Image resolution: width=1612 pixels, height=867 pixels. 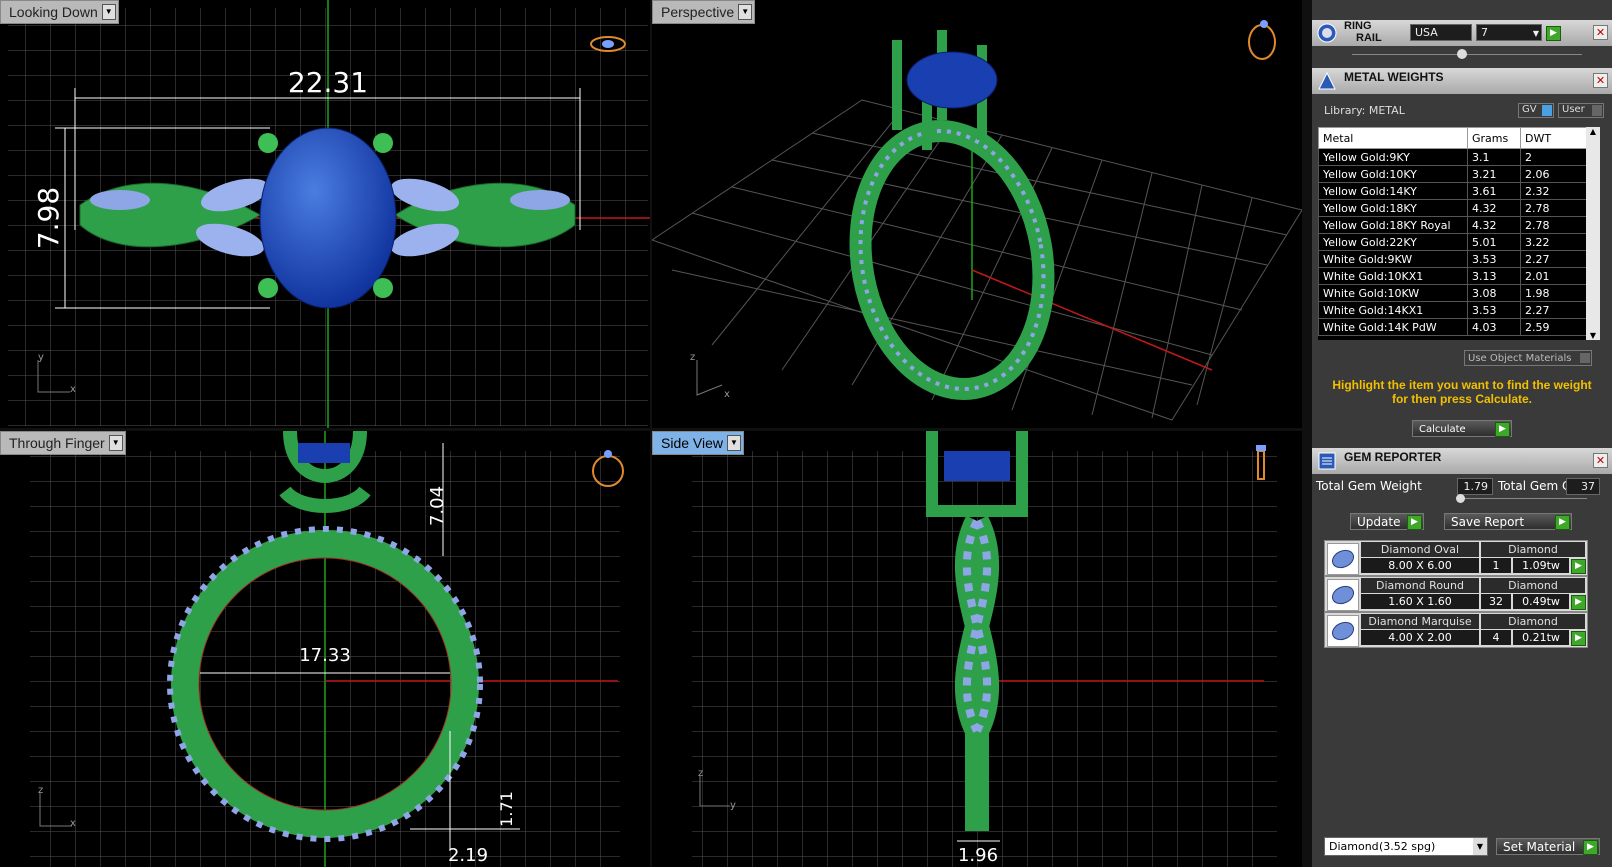 I want to click on metal-row: Yellow Gold:18KY Royal 4.32 2.78, so click(x=1453, y=225).